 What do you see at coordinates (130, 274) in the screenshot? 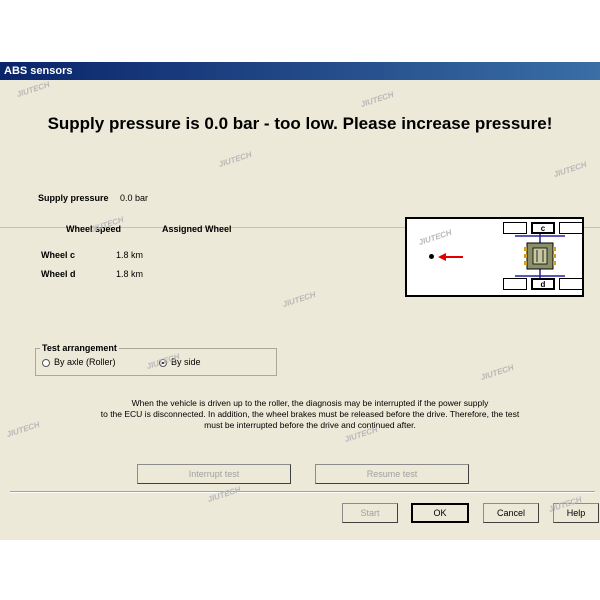
I see `wheel-d-speed: 1.8 km` at bounding box center [130, 274].